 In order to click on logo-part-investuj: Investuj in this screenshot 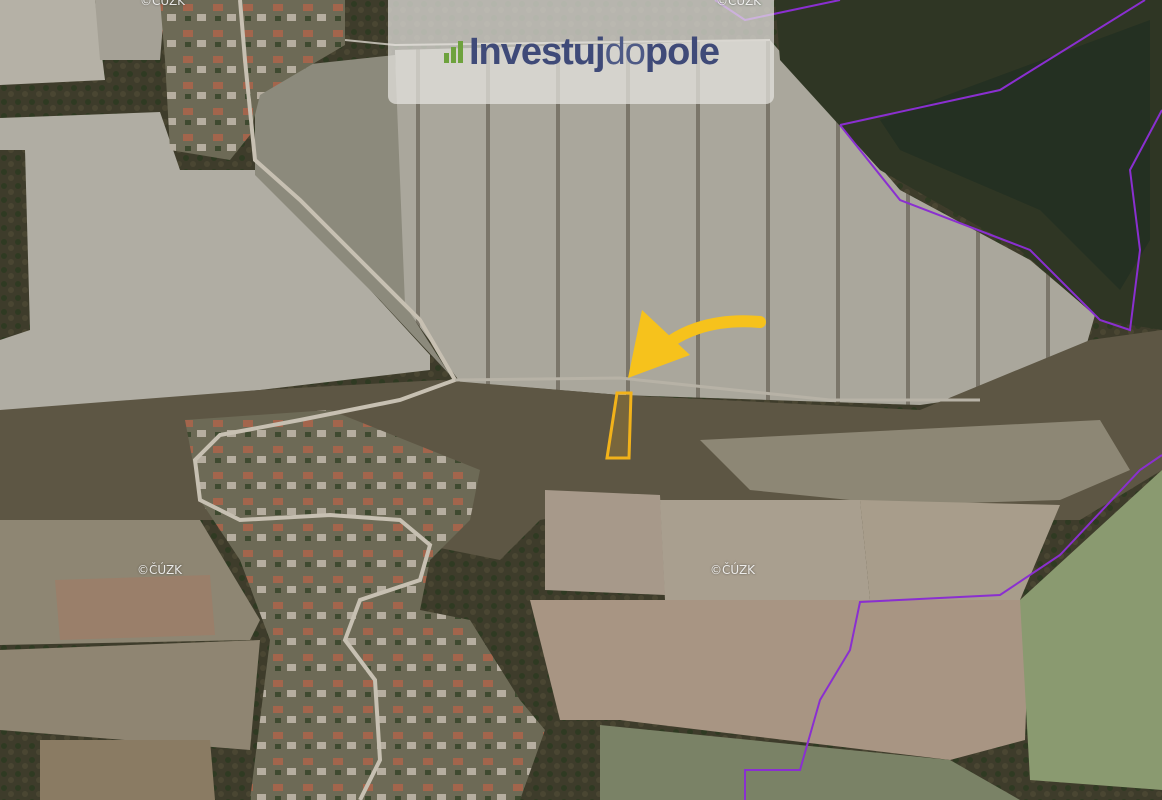, I will do `click(537, 51)`.